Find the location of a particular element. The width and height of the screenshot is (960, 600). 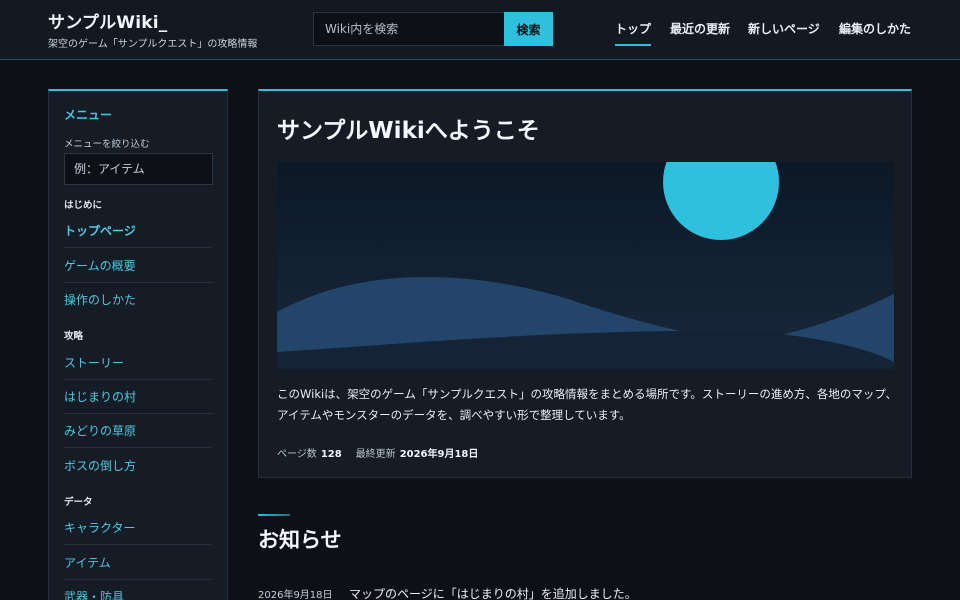

news-item: 2026年9月18日 マップのページに「はじまりの村」を追加しました。 is located at coordinates (447, 591).